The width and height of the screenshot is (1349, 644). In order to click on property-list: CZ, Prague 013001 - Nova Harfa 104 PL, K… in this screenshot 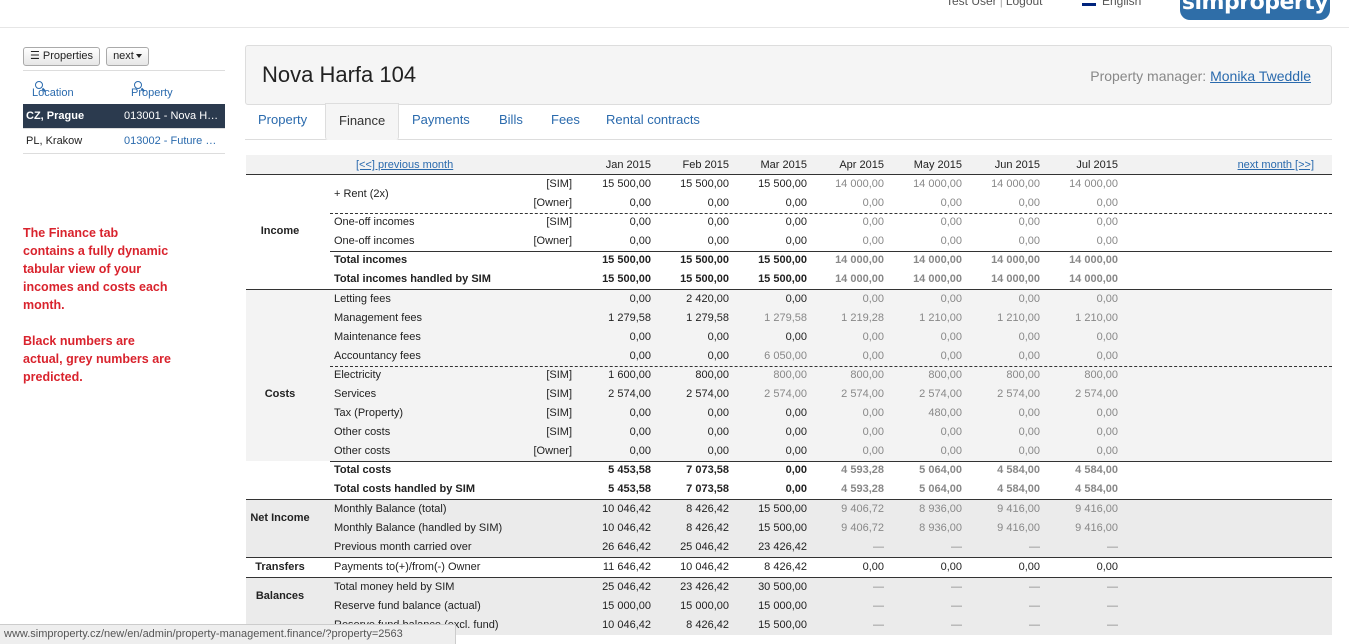, I will do `click(124, 129)`.